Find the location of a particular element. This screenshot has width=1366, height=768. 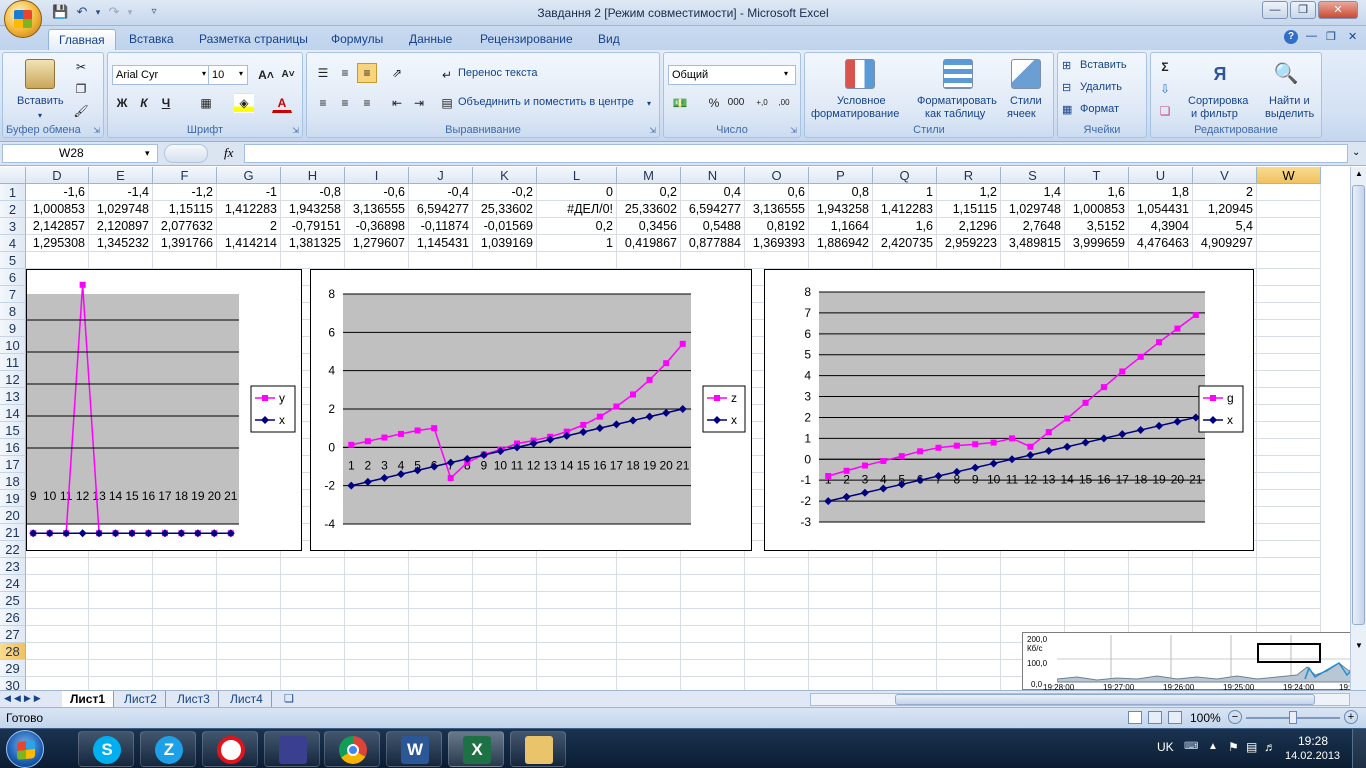

cell-w22 is located at coordinates (1289, 549).